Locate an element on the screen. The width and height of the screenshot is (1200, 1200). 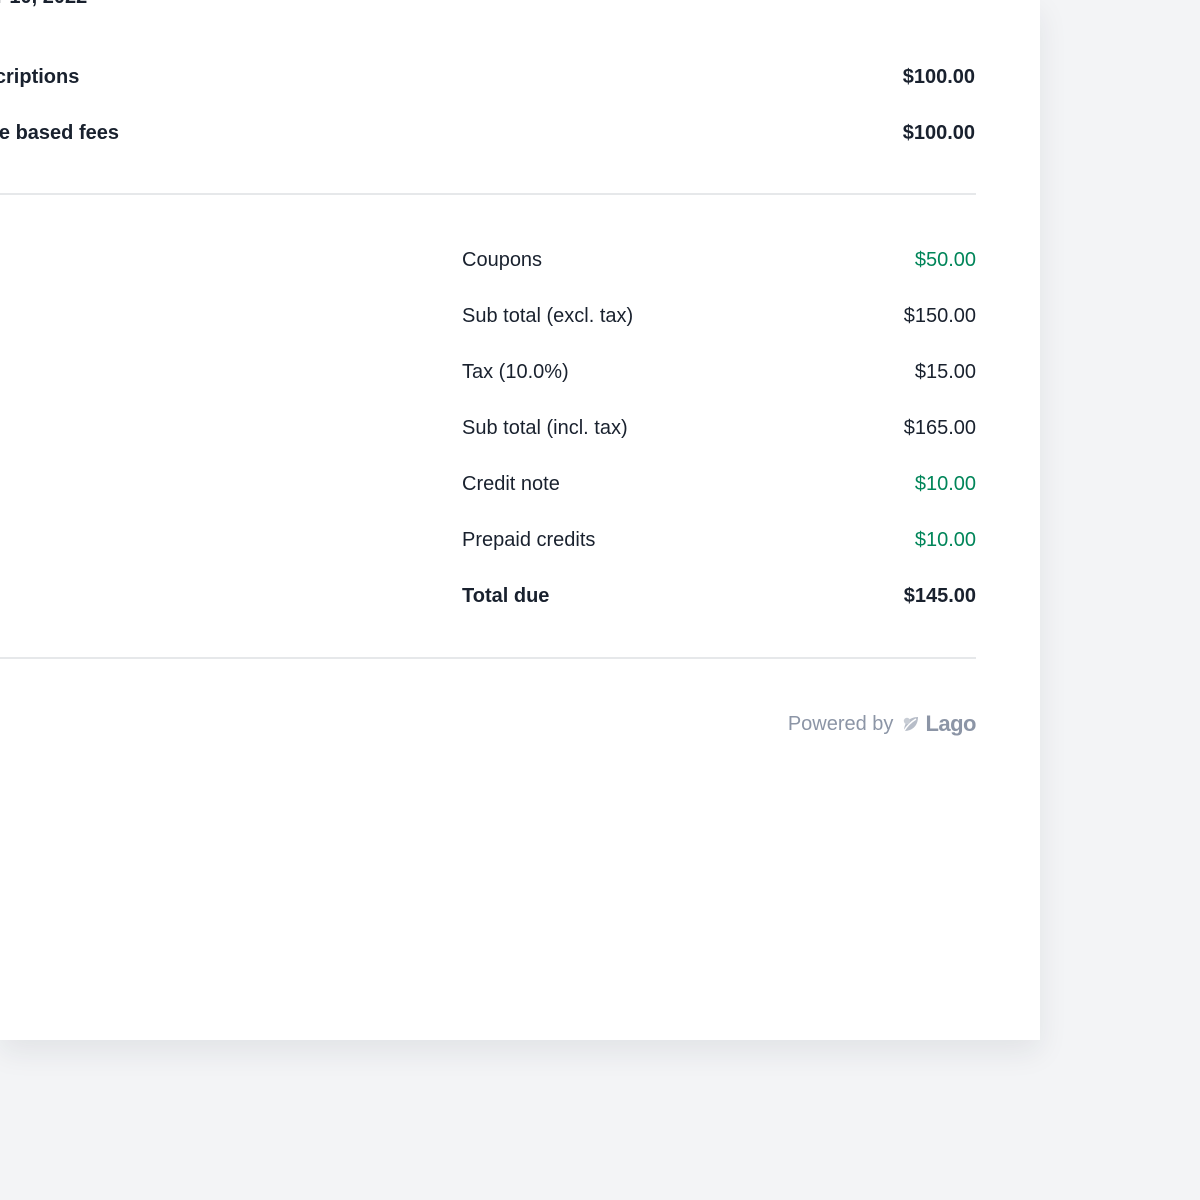
fee-row-subscriptions: Subscriptions $100.00 is located at coordinates (488, 77).